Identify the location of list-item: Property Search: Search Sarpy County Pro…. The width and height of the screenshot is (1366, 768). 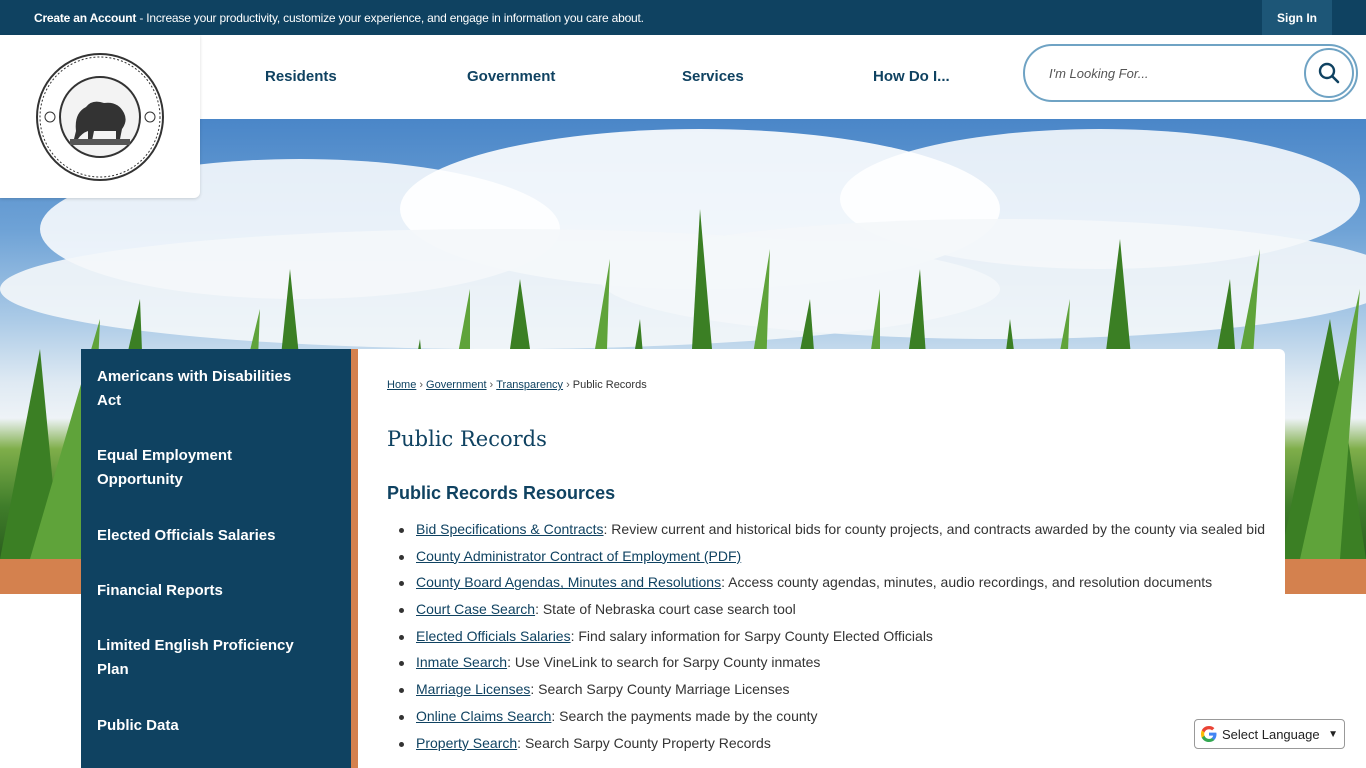
(827, 748).